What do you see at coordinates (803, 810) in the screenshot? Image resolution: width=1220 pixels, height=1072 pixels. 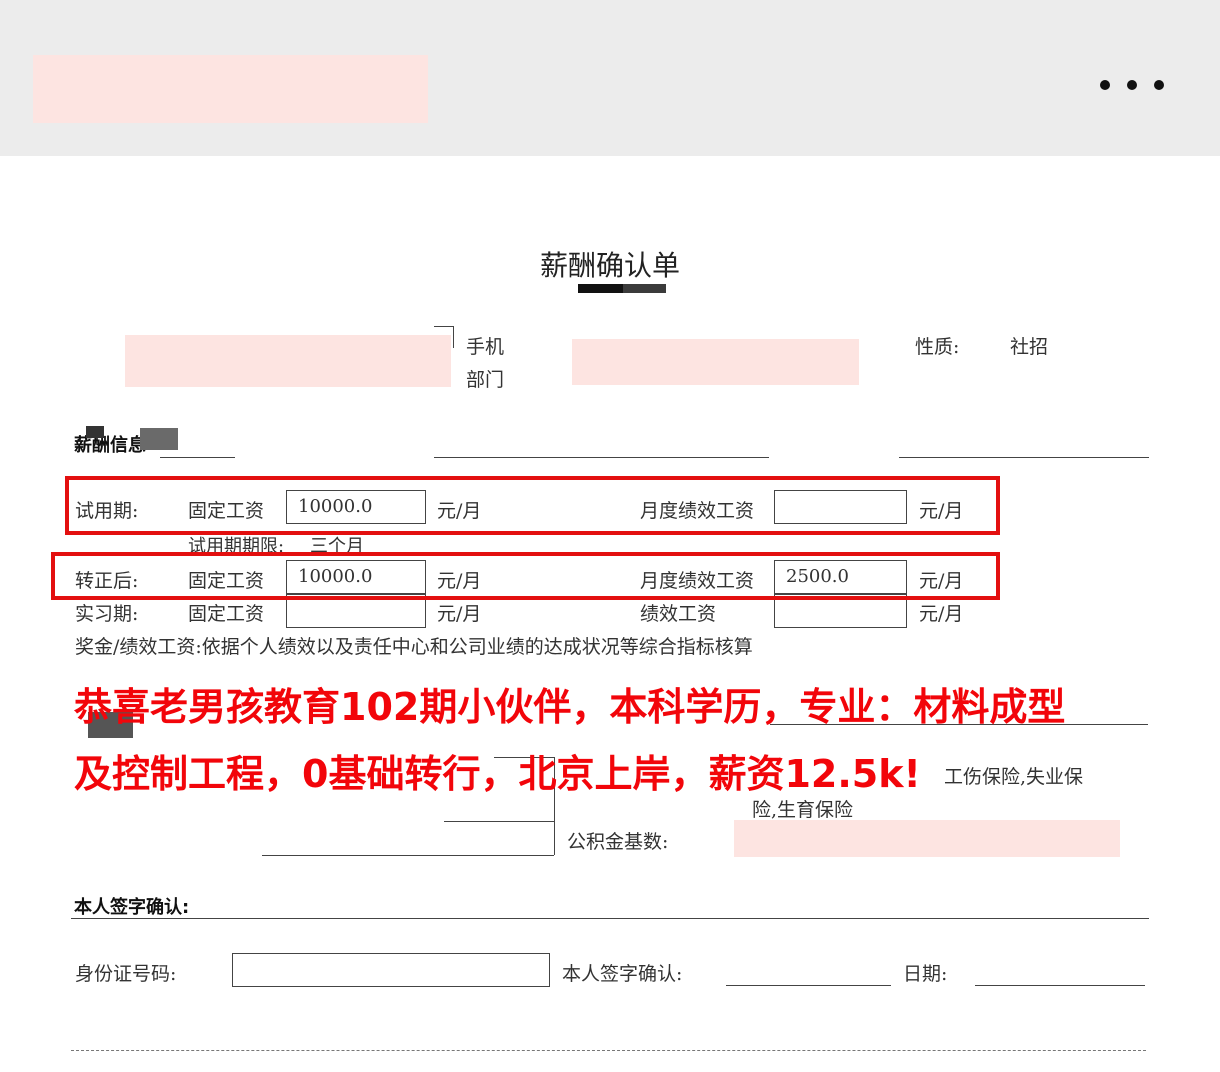 I see `insurance-text-line2: 险,生育保险` at bounding box center [803, 810].